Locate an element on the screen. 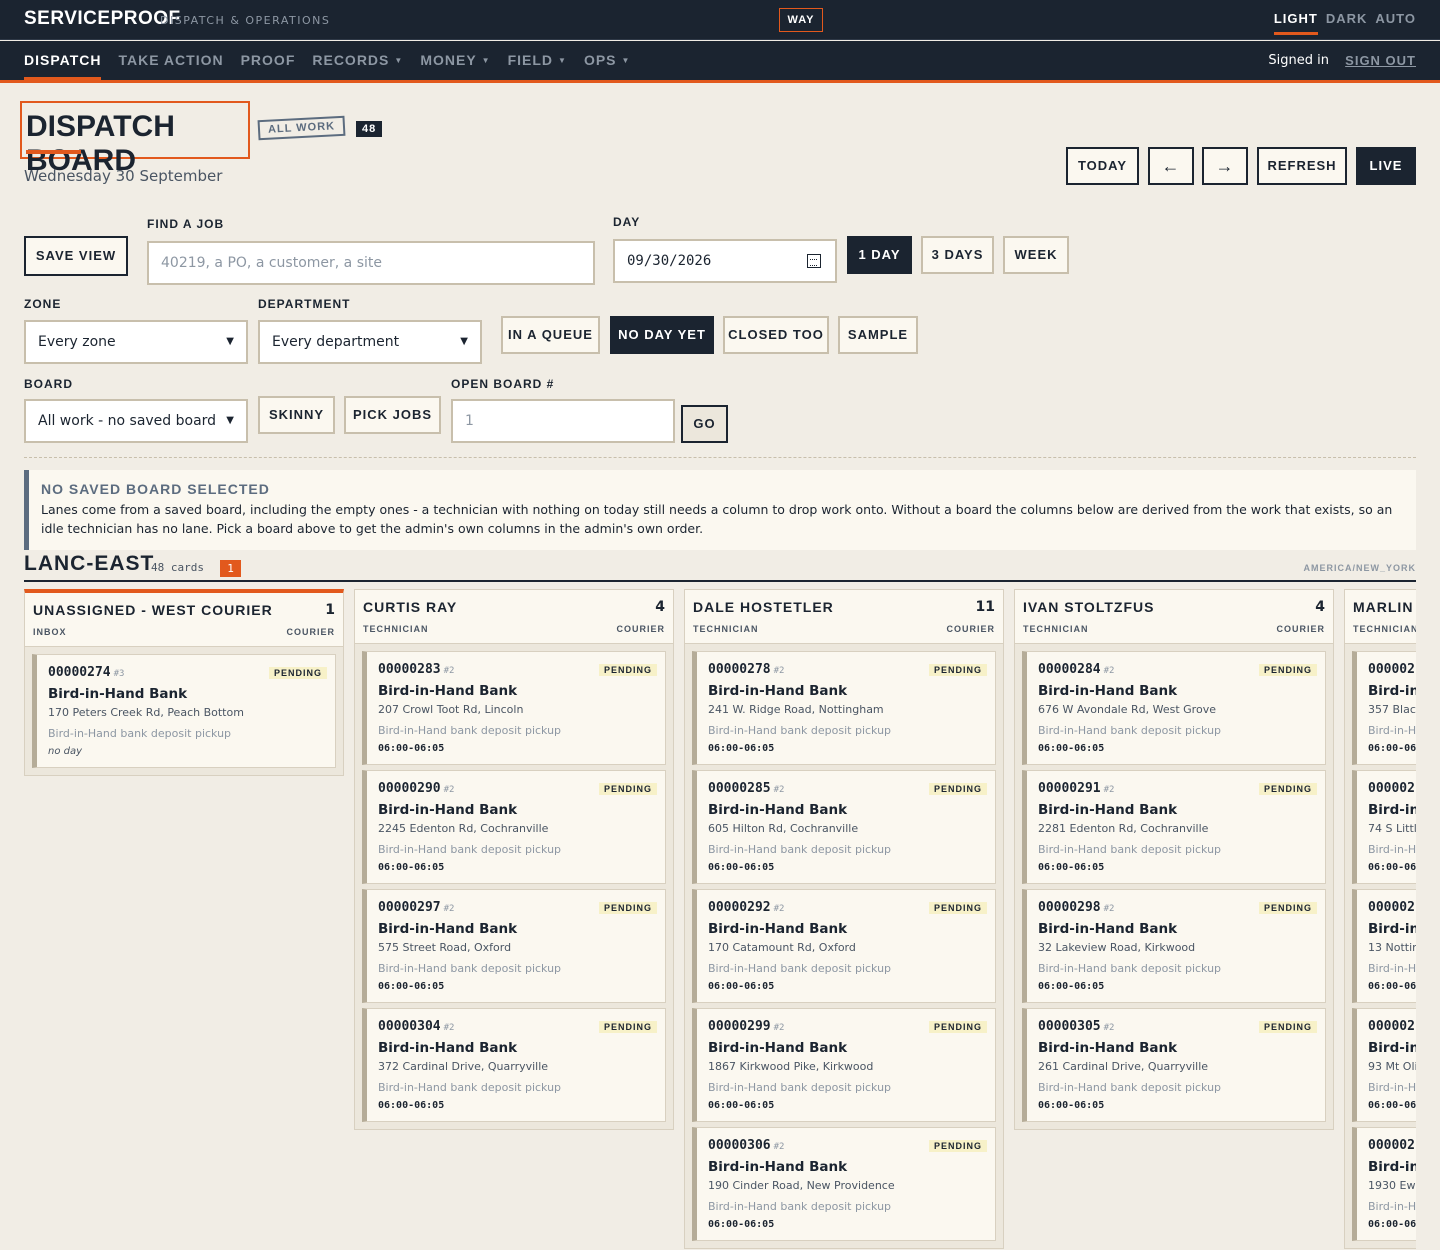 The image size is (1440, 1250). zone-card-count: 48 cards is located at coordinates (177, 567).